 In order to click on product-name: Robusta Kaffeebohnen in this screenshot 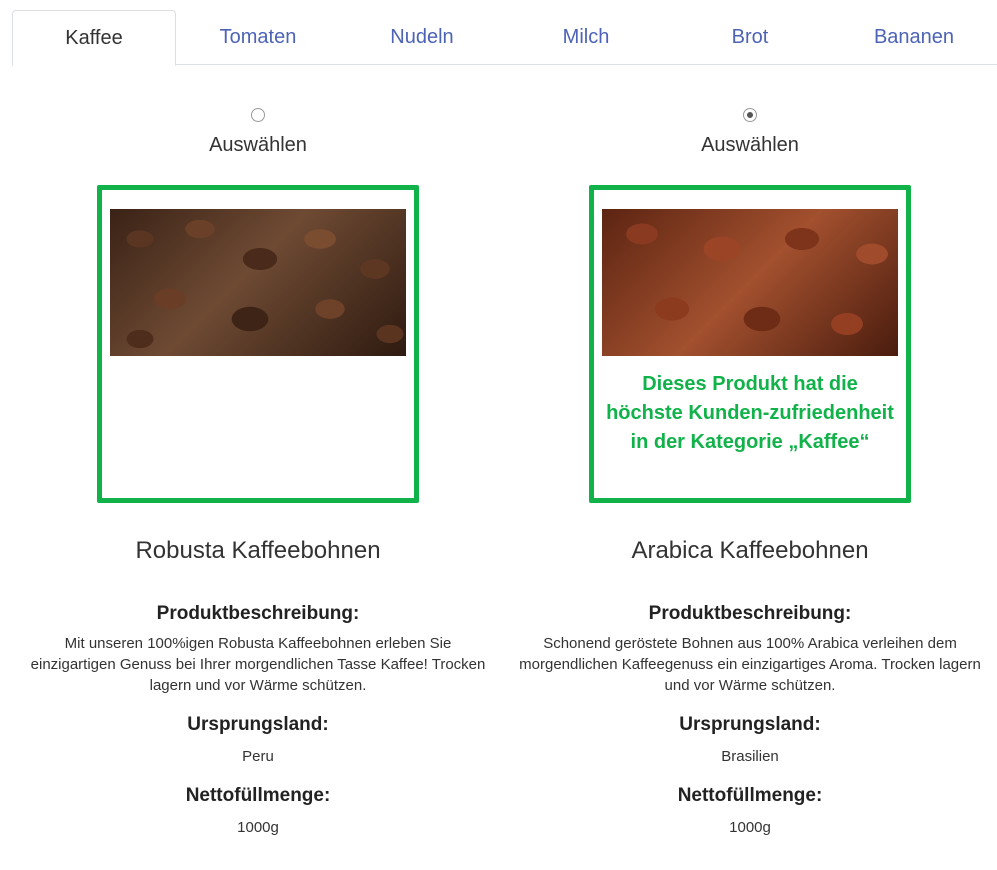, I will do `click(258, 550)`.